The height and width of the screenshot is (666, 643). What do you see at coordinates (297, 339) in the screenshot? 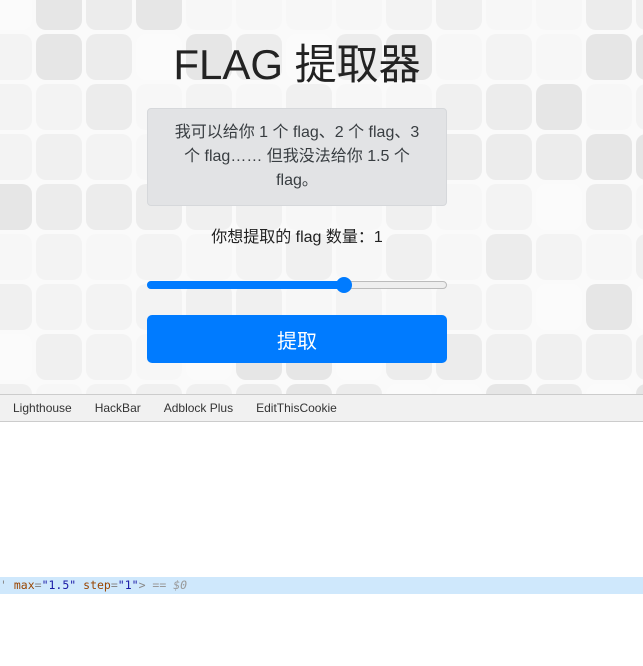
I see `extract-button: 提取` at bounding box center [297, 339].